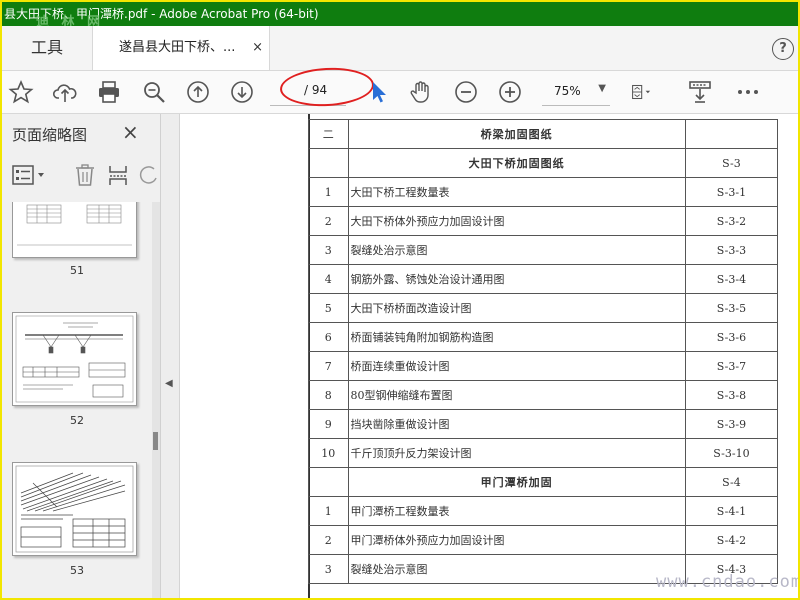 This screenshot has width=800, height=600. What do you see at coordinates (400, 48) in the screenshot?
I see `tab-bar: 工具 遂昌县大田下桥、... × ?` at bounding box center [400, 48].